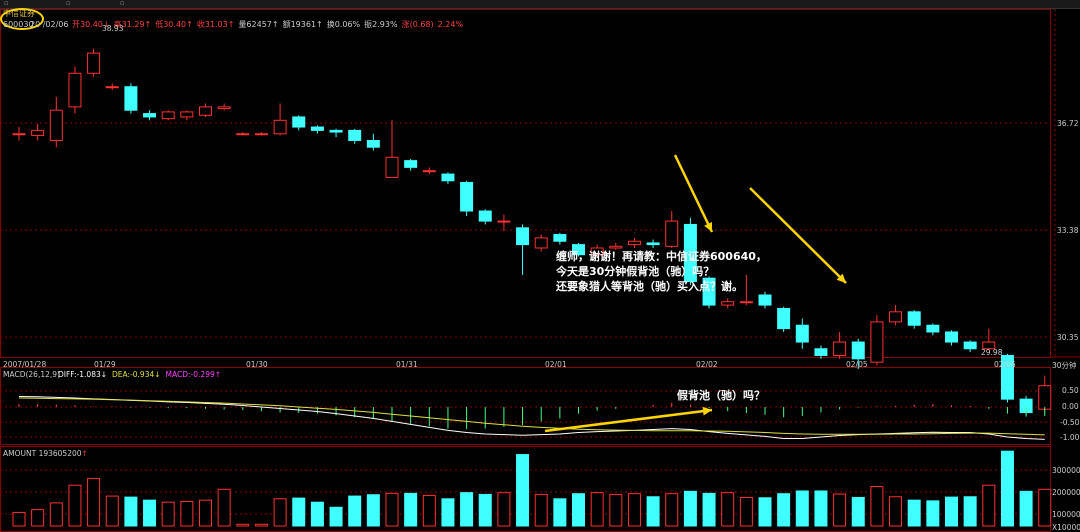 This screenshot has height=532, width=1080. I want to click on quote-item: 2.24%, so click(450, 24).